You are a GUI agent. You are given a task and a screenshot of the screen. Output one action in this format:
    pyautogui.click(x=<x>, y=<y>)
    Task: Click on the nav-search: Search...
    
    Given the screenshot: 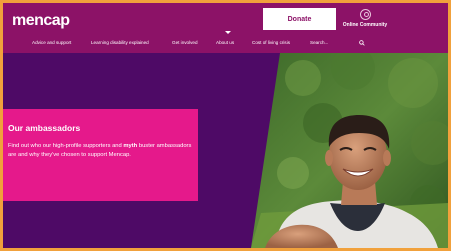 What is the action you would take?
    pyautogui.click(x=319, y=42)
    